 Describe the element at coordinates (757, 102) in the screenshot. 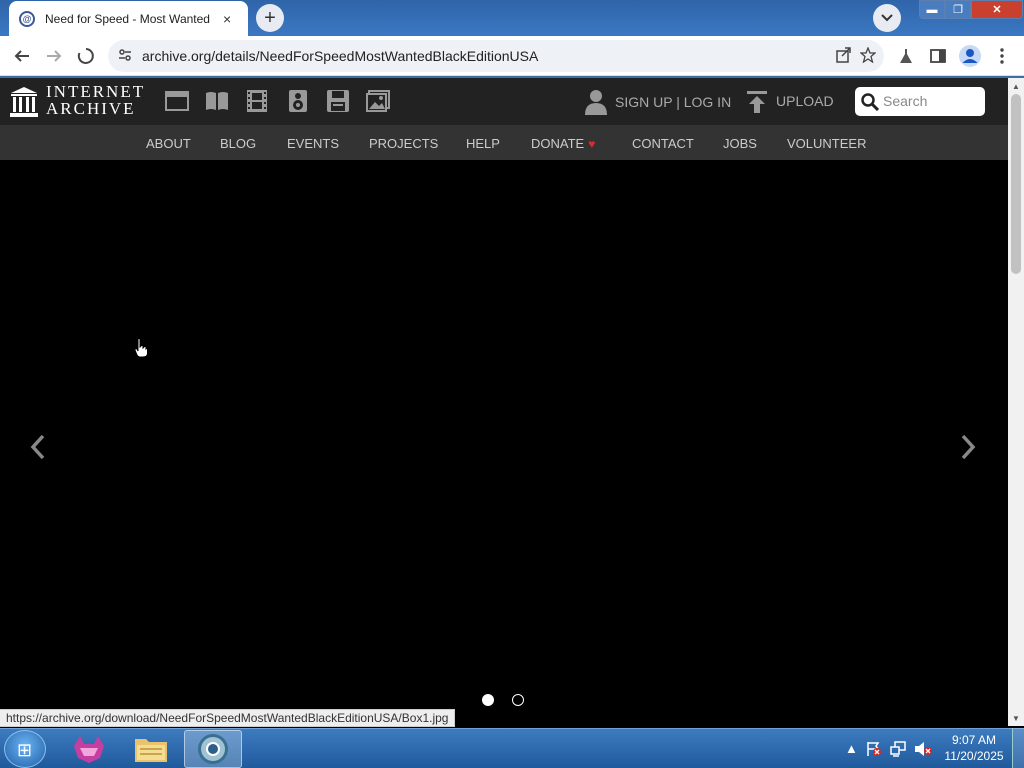

I see `upload-icon` at that location.